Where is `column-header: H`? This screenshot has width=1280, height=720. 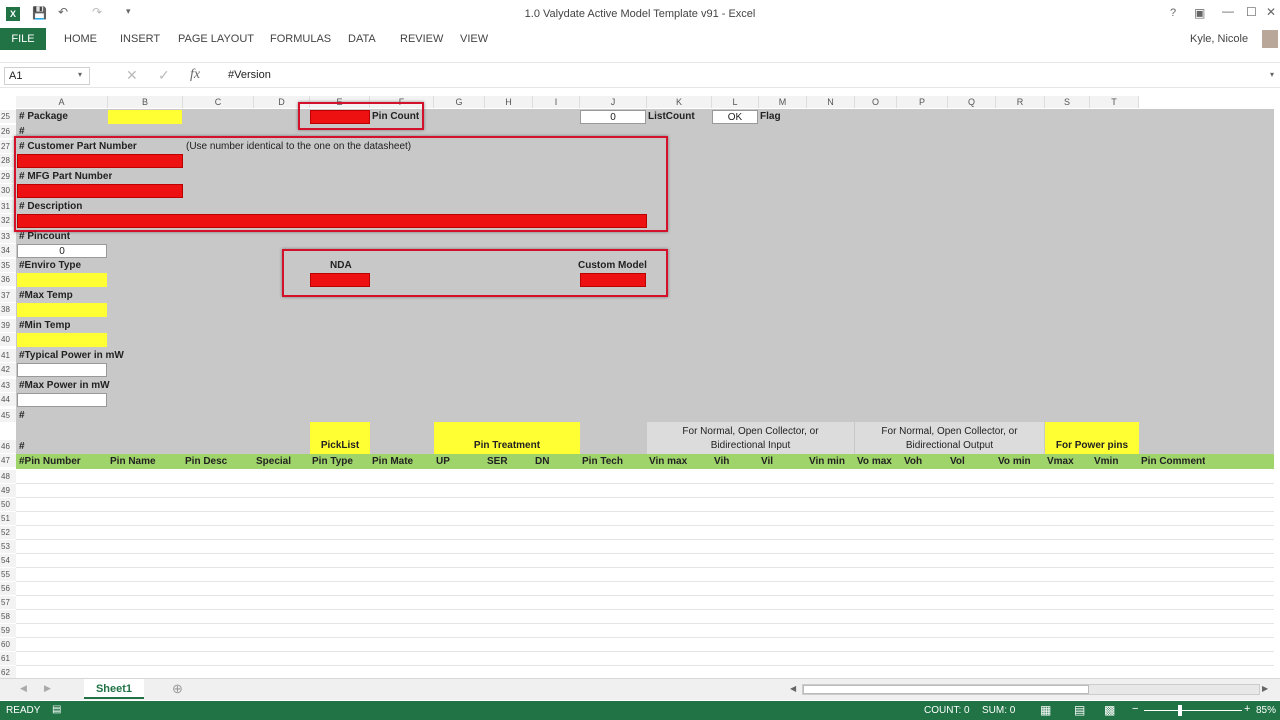 column-header: H is located at coordinates (509, 102).